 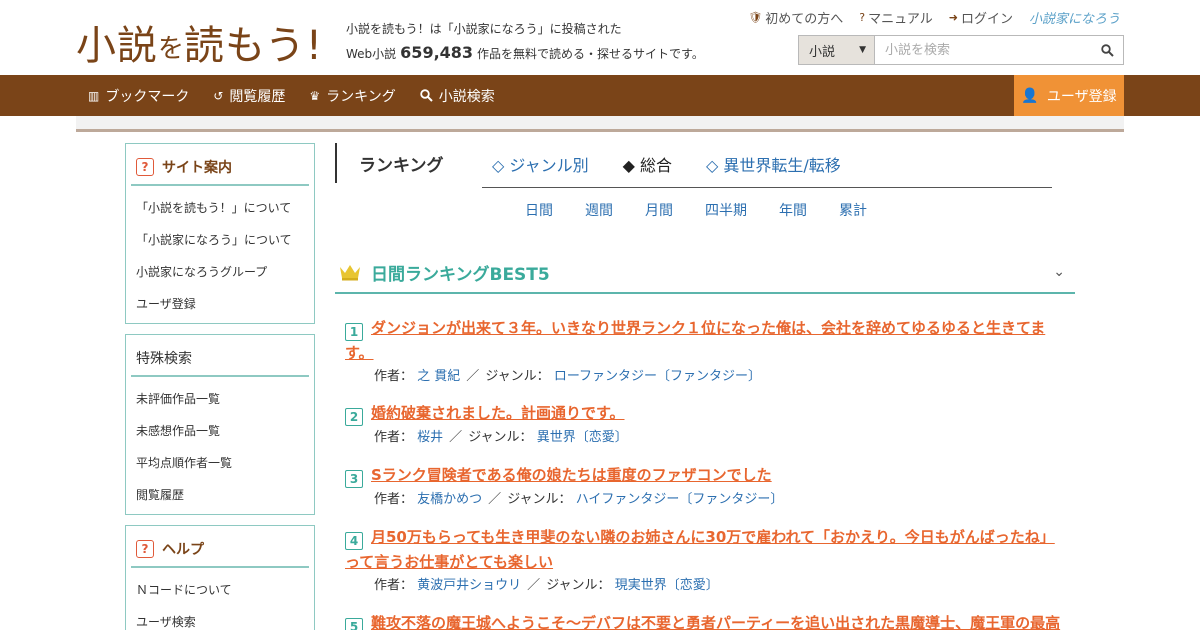 I want to click on period-yearly: 年間, so click(x=793, y=210).